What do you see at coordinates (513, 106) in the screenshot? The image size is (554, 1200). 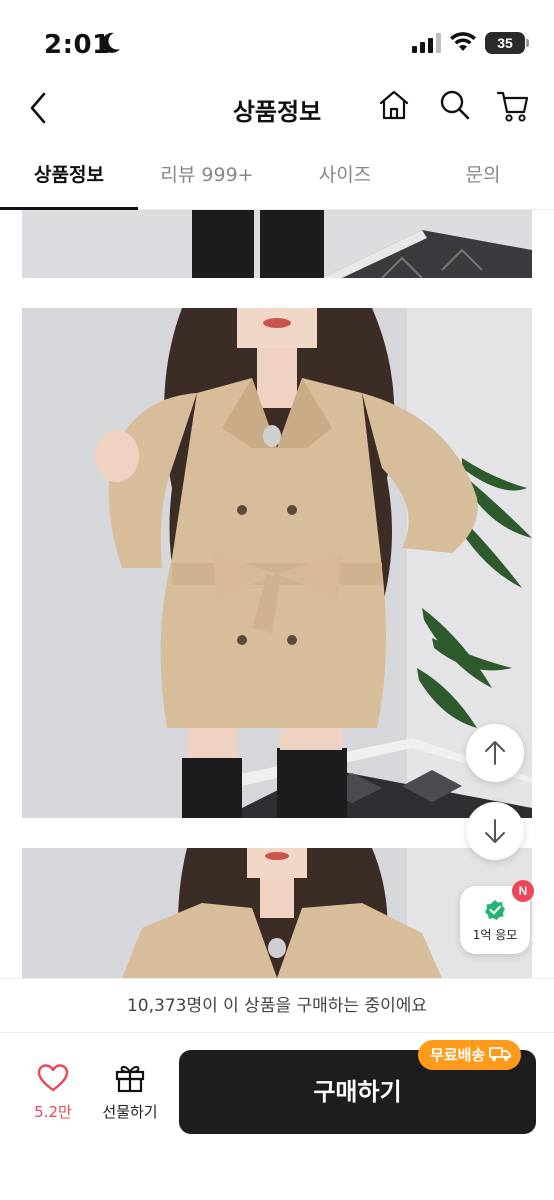 I see `cart-icon` at bounding box center [513, 106].